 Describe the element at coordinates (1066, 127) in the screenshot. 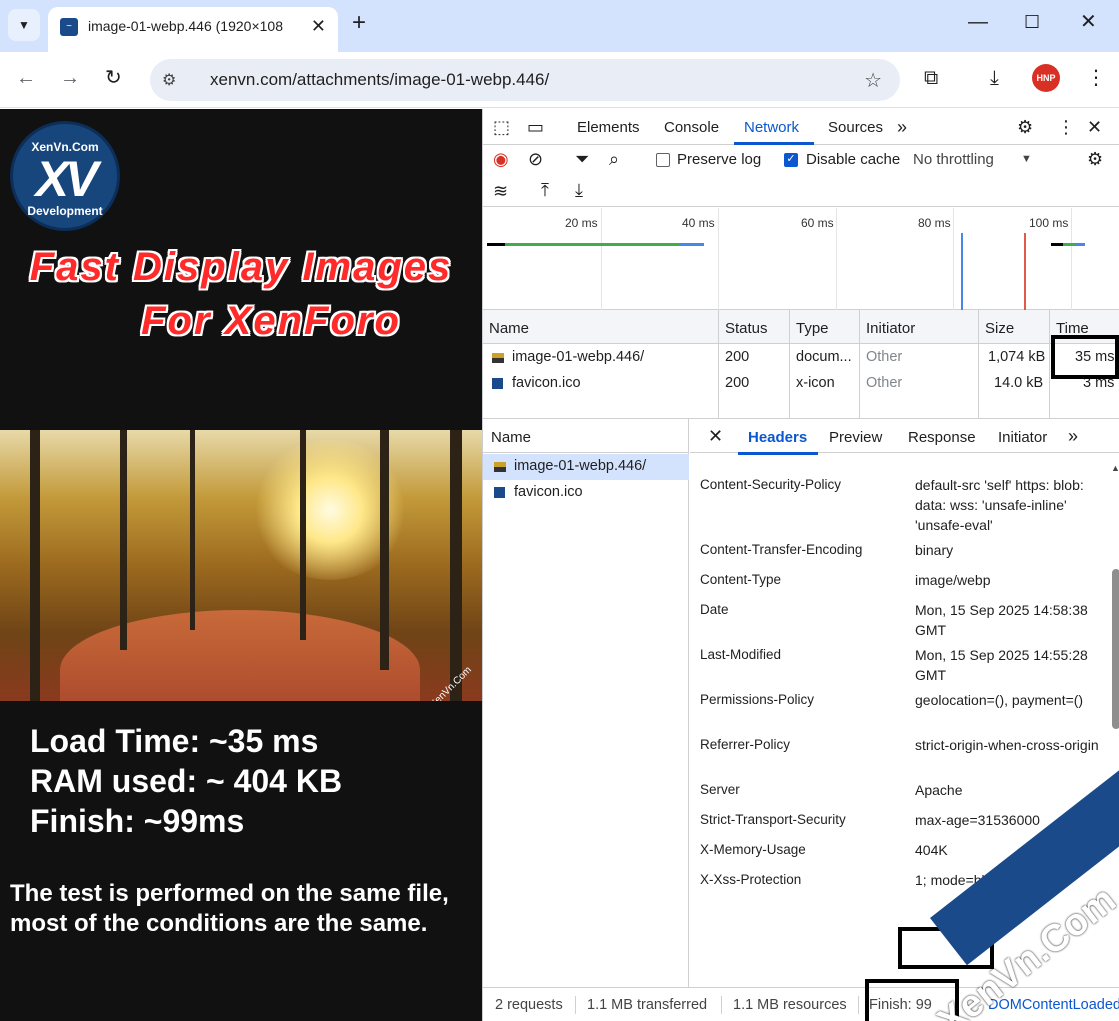

I see `more-options-icon: ⋮` at that location.